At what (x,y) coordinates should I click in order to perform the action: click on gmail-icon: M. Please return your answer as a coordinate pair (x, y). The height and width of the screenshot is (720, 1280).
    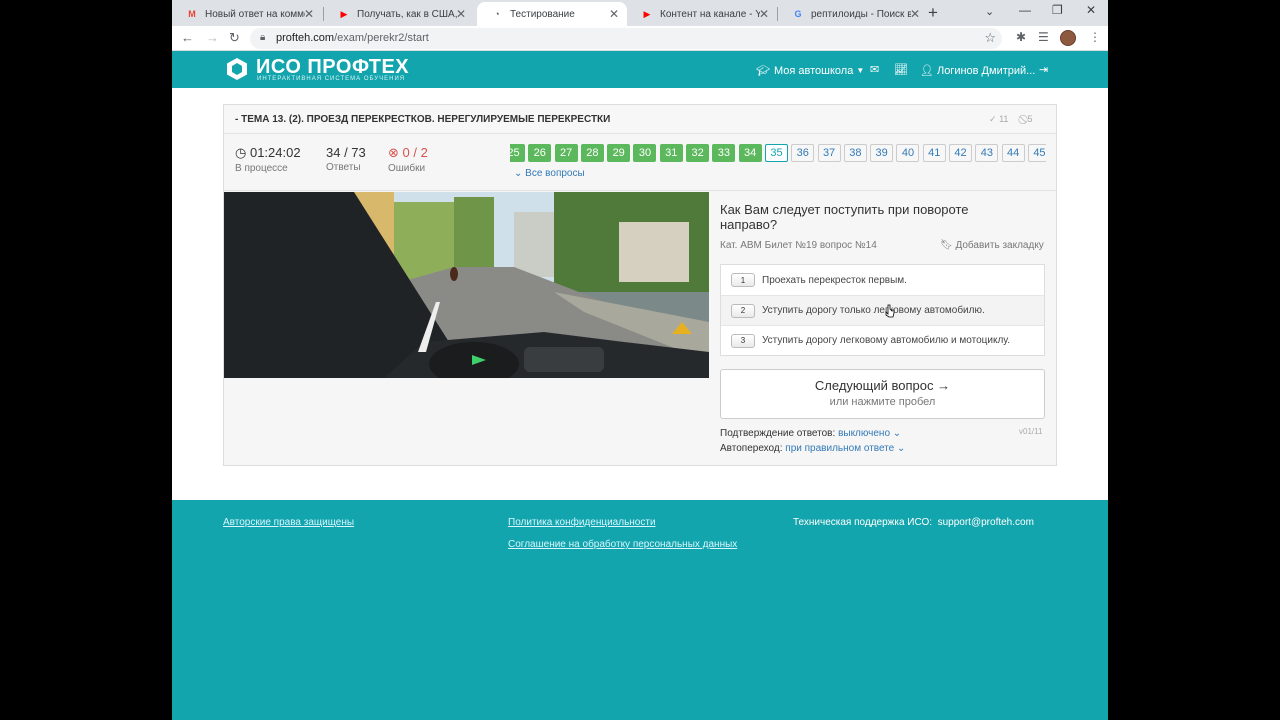
    Looking at the image, I should click on (192, 14).